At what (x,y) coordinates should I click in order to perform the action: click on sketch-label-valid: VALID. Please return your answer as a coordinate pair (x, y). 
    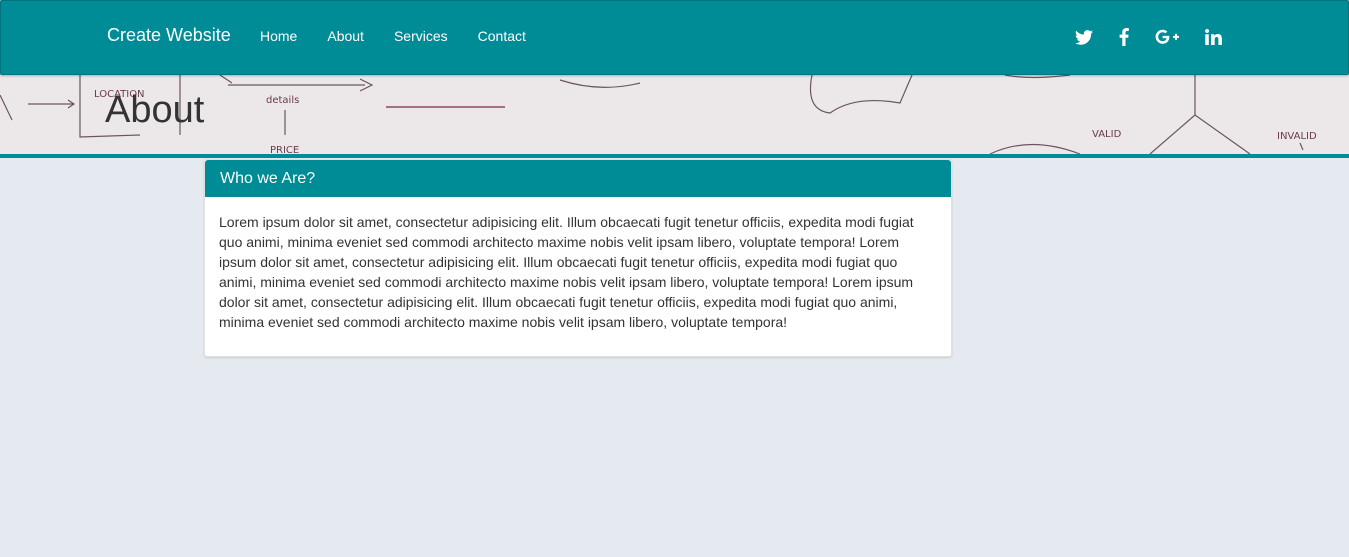
    Looking at the image, I should click on (1107, 134).